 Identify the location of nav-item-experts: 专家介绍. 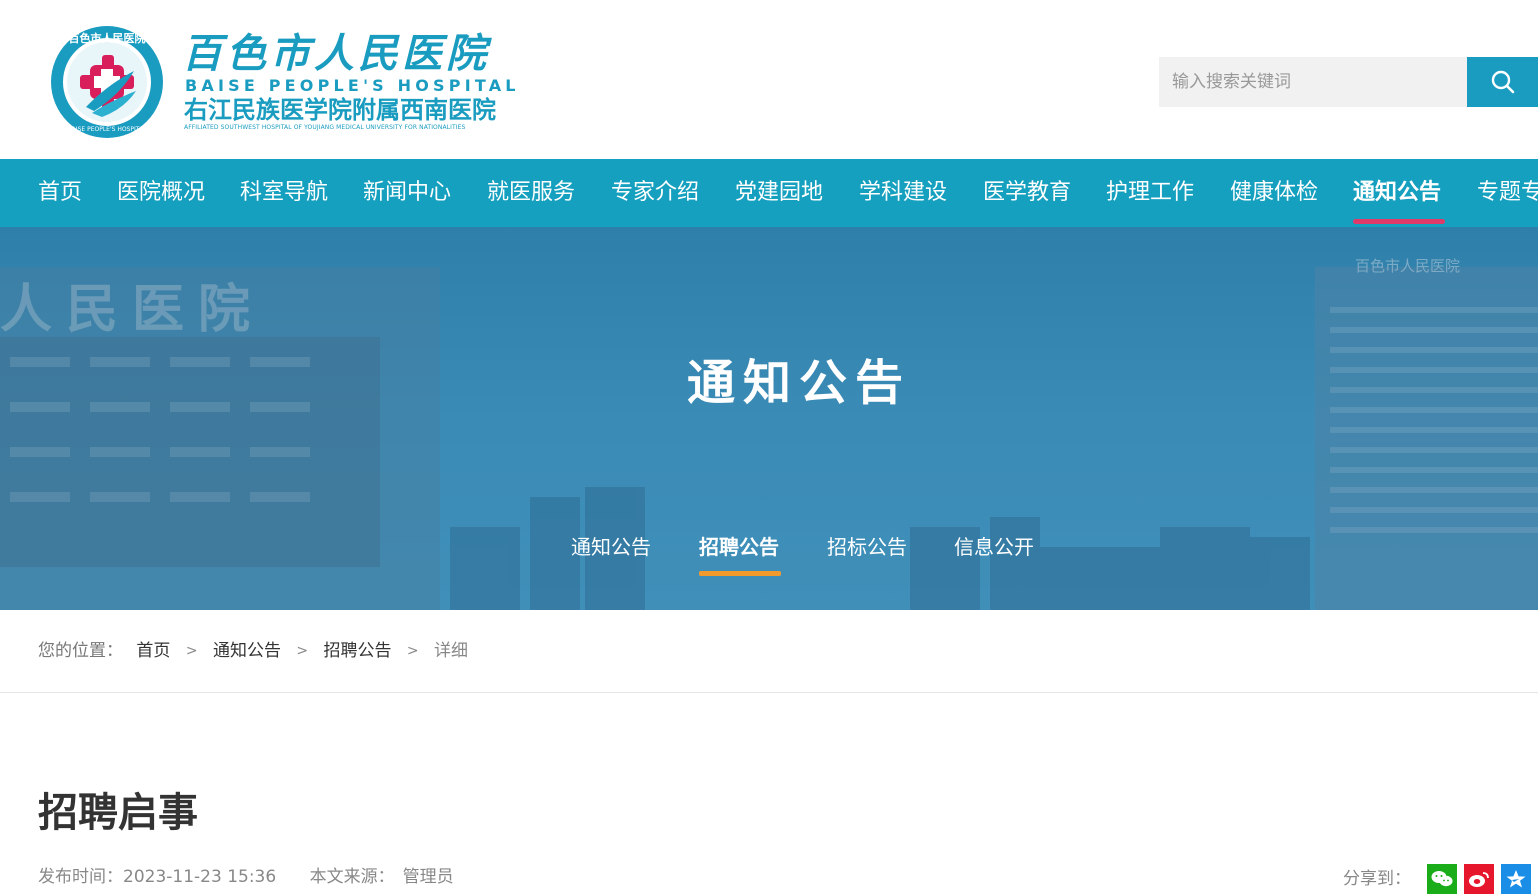
(655, 193).